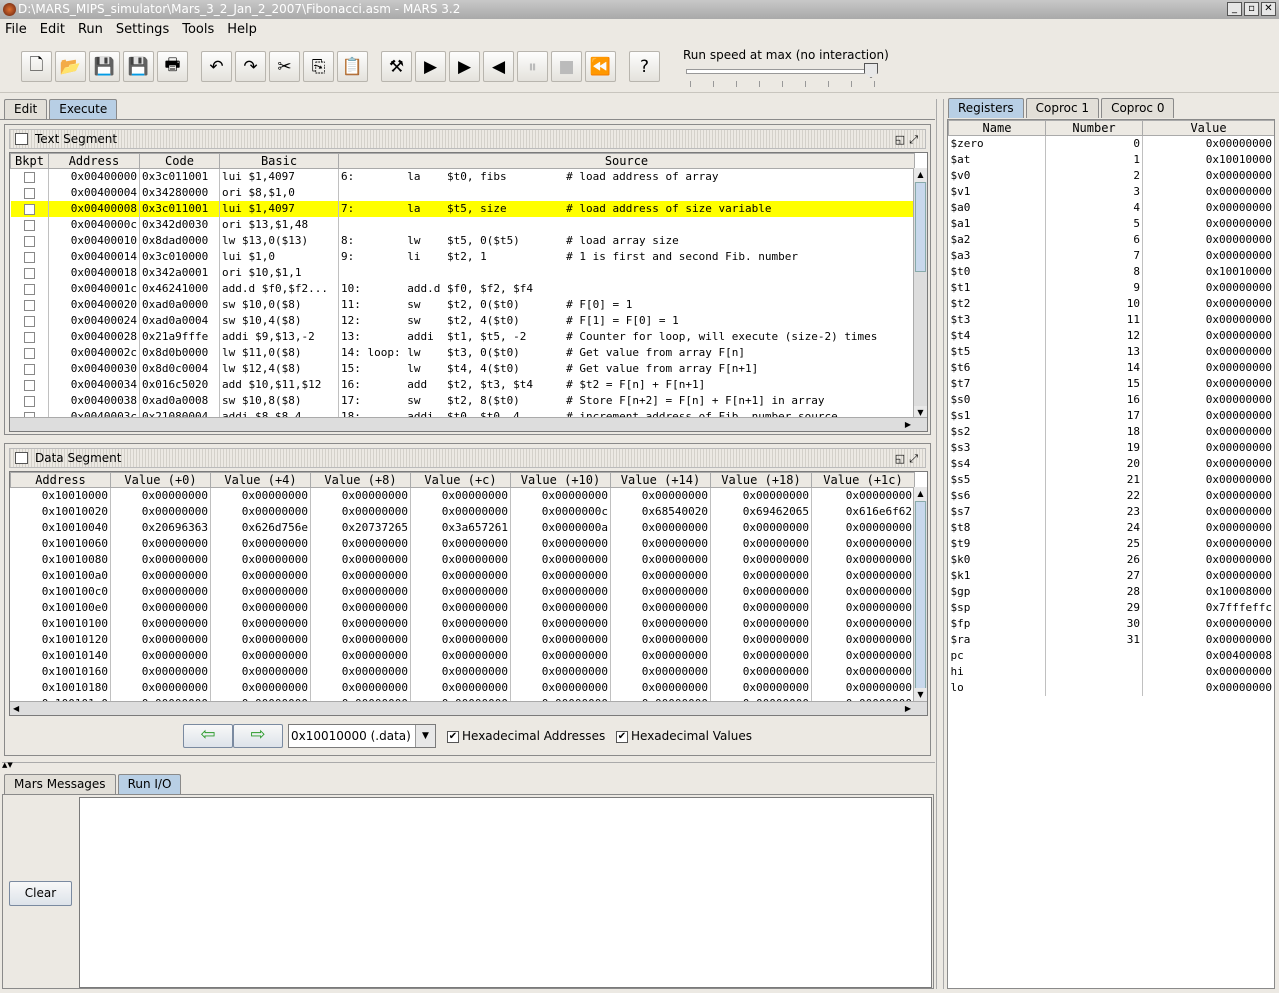  I want to click on panel-resize-icons: ◱⤢, so click(908, 140).